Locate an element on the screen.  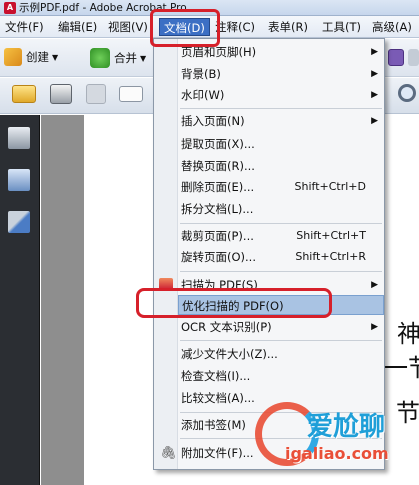
combine-files-icon is located at coordinates (100, 58).